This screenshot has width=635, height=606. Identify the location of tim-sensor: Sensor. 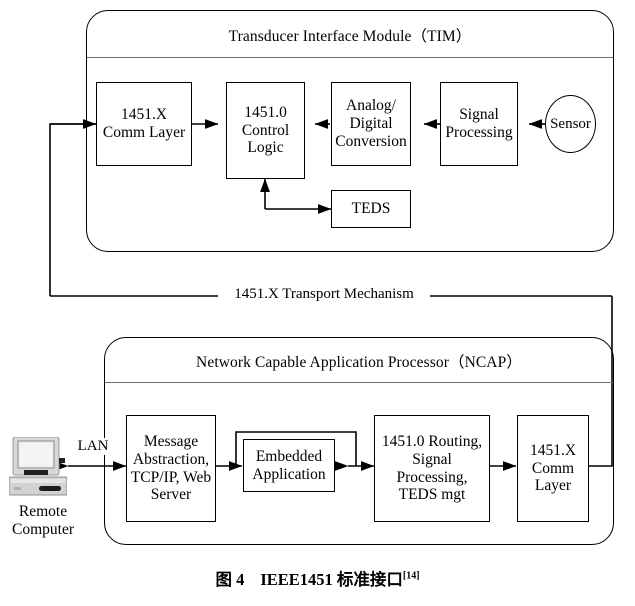
(570, 124).